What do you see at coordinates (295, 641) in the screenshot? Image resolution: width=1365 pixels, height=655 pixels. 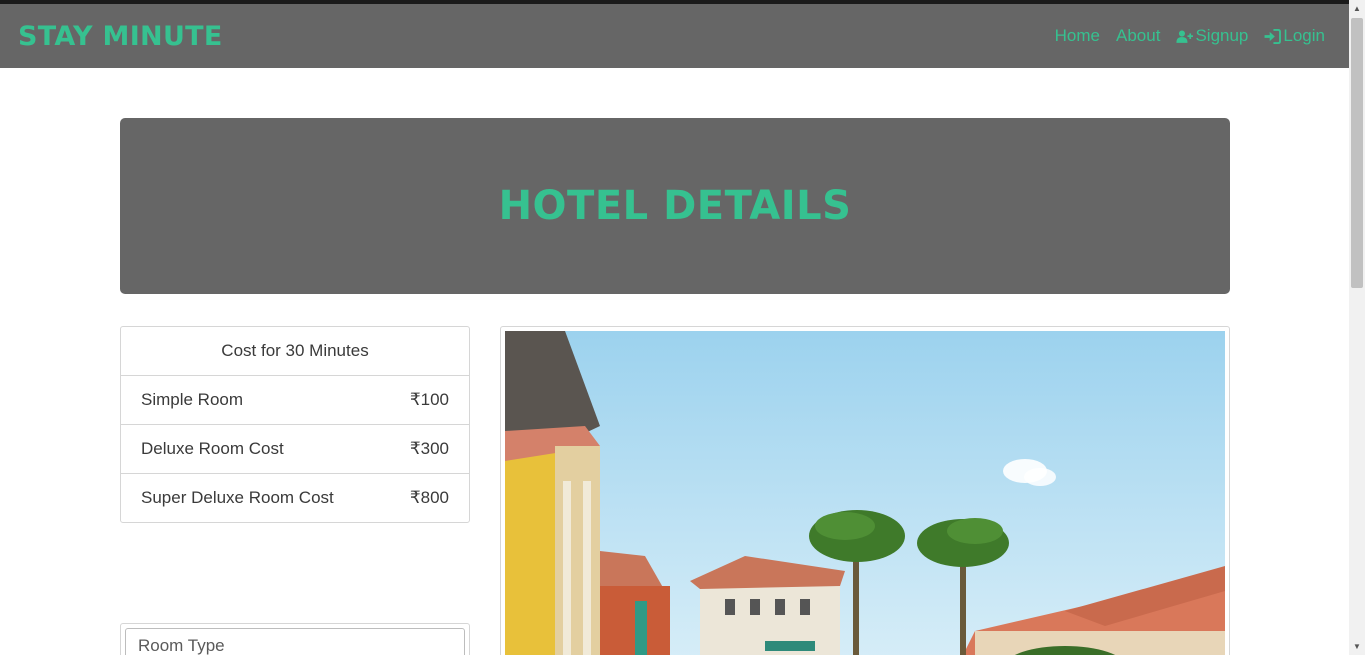 I see `room-type-input` at bounding box center [295, 641].